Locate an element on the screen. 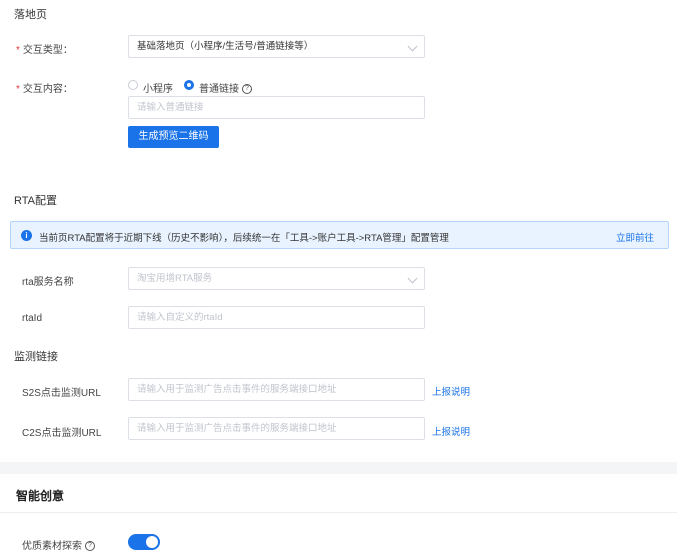 Image resolution: width=677 pixels, height=554 pixels. quality-explore-label: 优质素材探索? is located at coordinates (58, 544).